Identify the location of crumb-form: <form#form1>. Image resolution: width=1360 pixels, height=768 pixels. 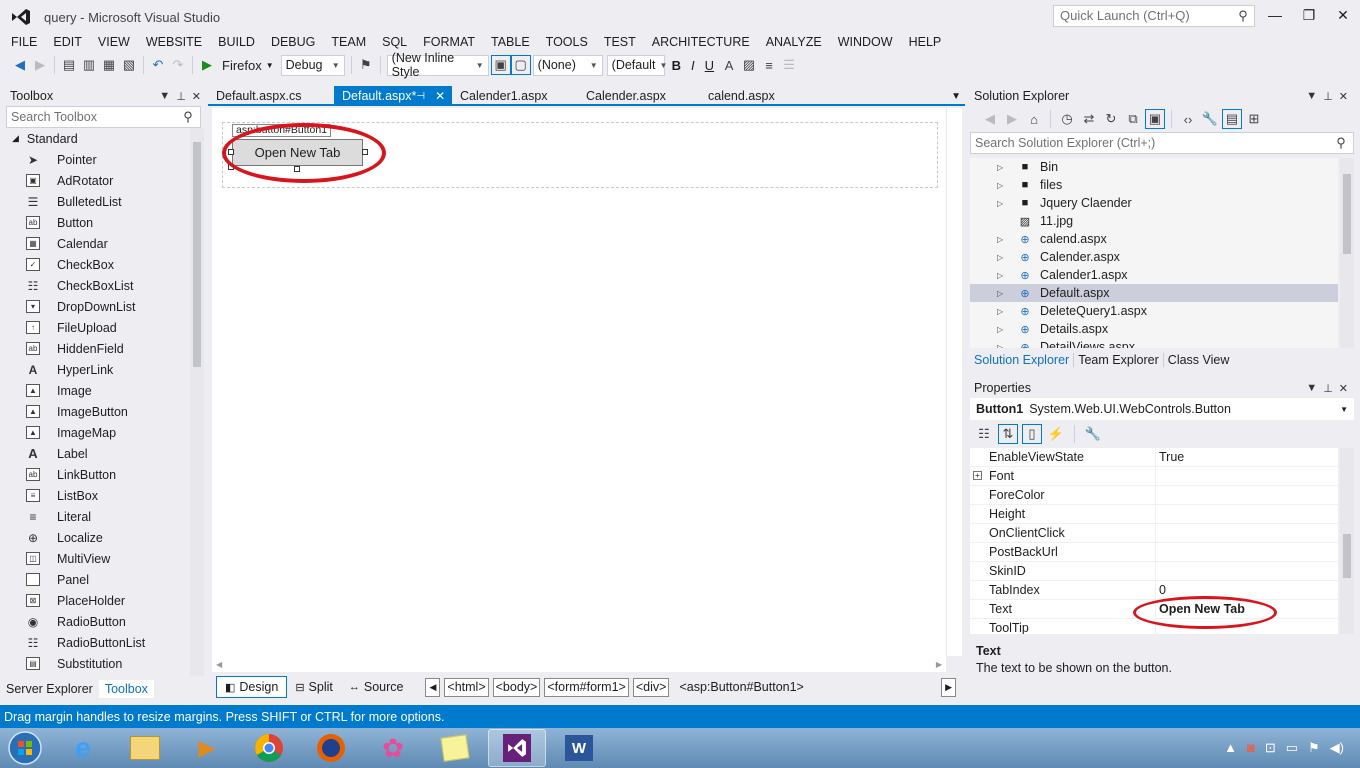
(586, 687).